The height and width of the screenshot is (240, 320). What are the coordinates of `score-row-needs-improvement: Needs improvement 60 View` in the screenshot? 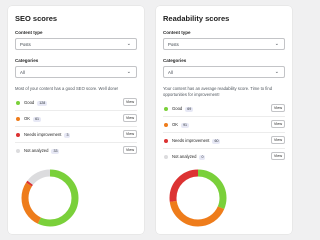 It's located at (224, 140).